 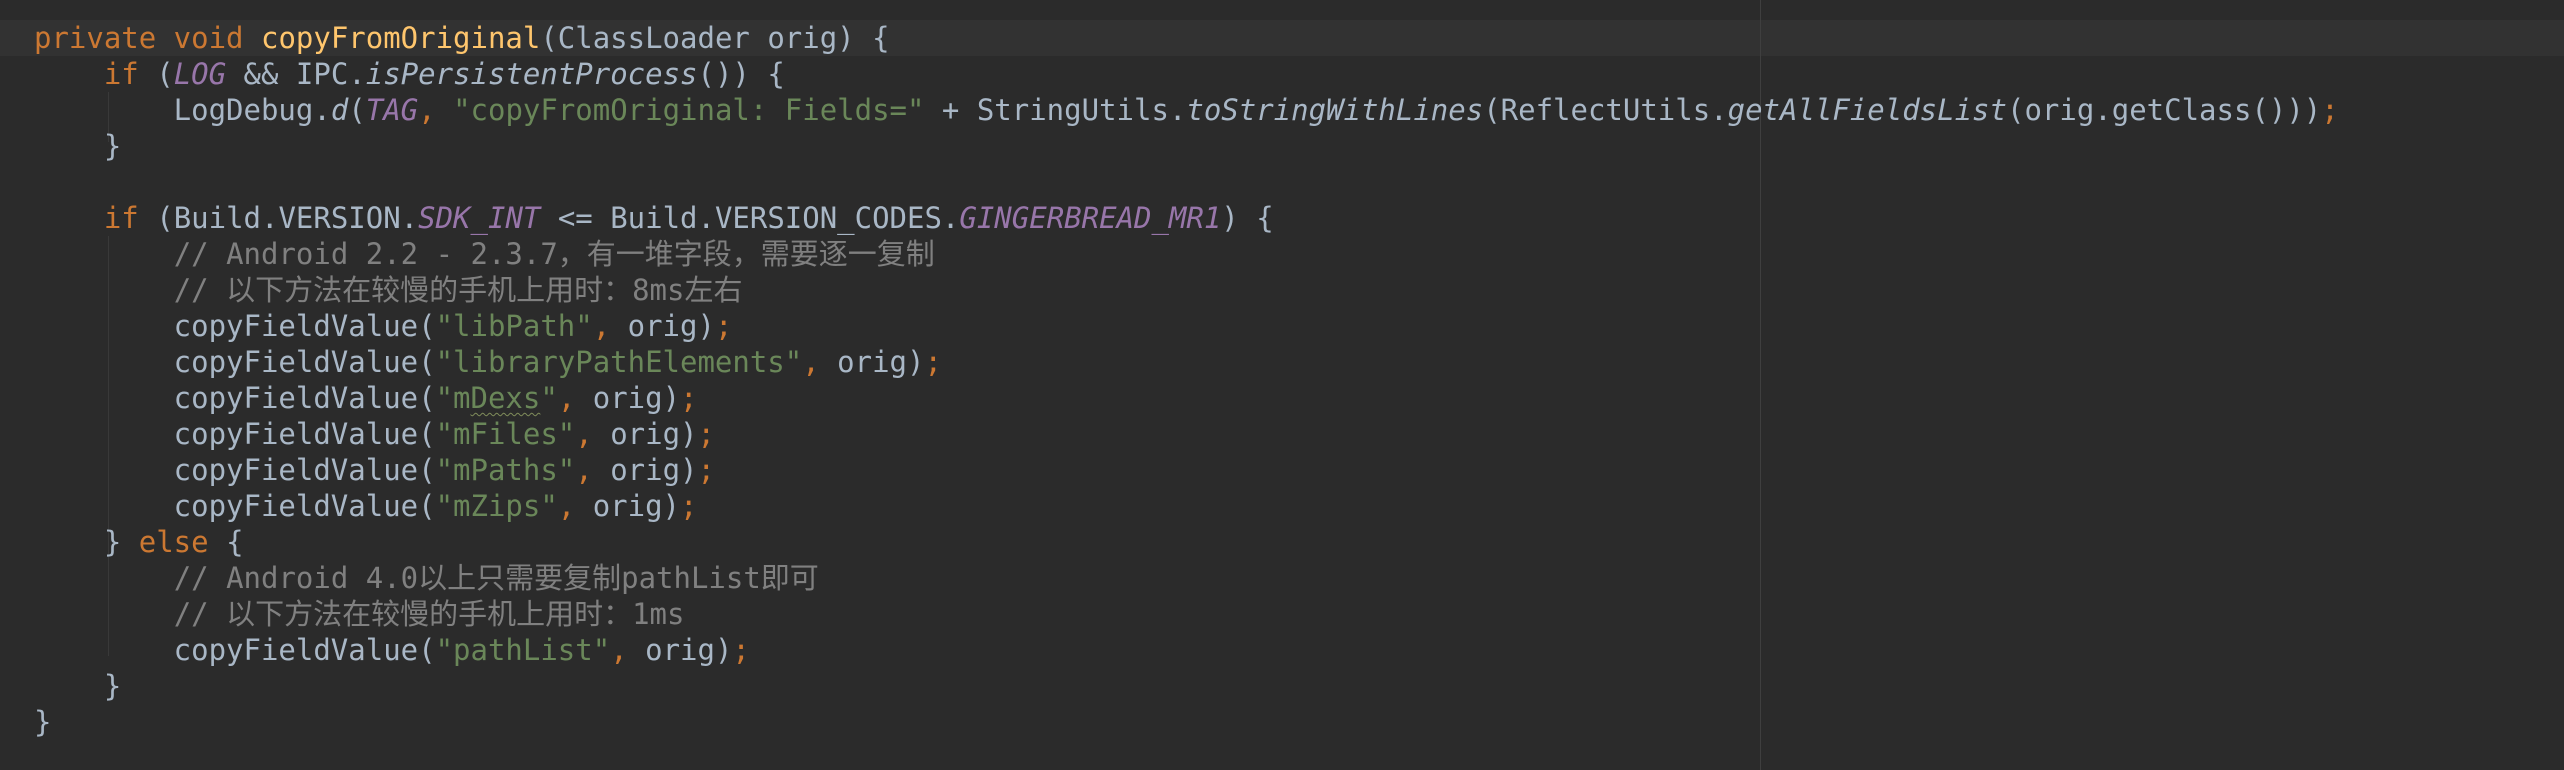 What do you see at coordinates (715, 38) in the screenshot?
I see `code-token: (ClassLoader orig) {` at bounding box center [715, 38].